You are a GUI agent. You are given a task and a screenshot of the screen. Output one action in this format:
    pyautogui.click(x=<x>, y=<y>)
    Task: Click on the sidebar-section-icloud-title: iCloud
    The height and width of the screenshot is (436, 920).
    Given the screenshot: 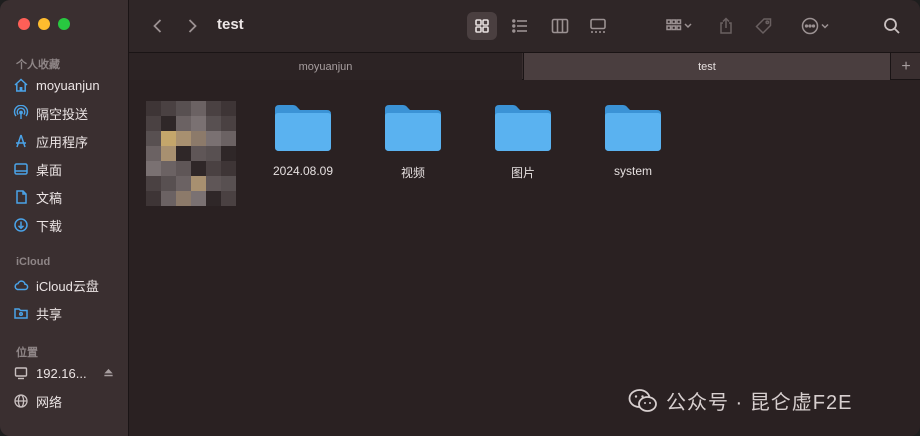 What is the action you would take?
    pyautogui.click(x=33, y=262)
    